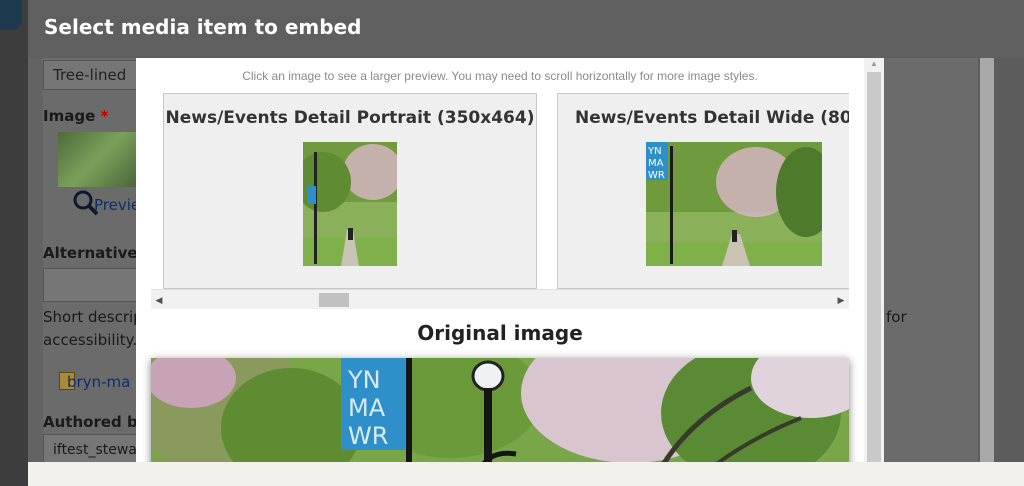 This screenshot has width=1024, height=486. I want to click on style-preview-image, so click(350, 204).